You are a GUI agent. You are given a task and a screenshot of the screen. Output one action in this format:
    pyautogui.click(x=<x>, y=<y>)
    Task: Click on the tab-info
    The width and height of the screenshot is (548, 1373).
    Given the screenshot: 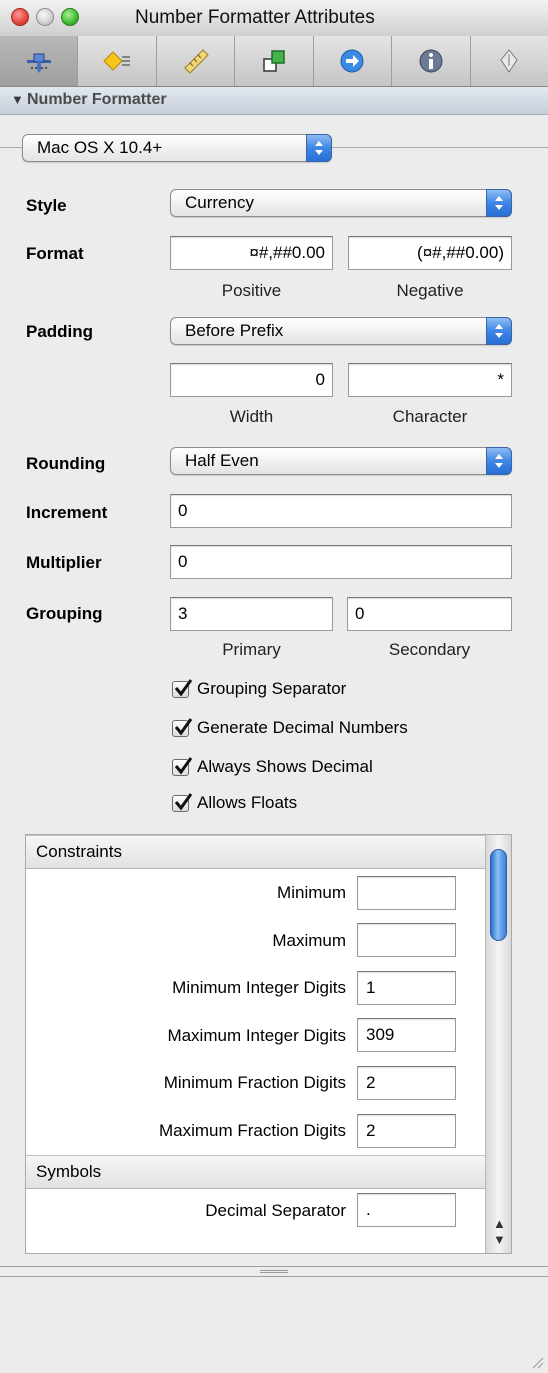 What is the action you would take?
    pyautogui.click(x=431, y=61)
    